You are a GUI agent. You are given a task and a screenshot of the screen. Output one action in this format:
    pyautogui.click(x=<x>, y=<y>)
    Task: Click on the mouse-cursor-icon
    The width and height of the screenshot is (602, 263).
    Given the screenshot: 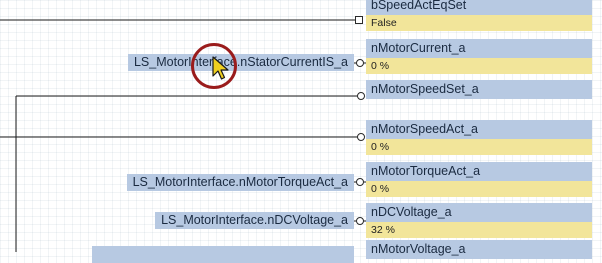 What is the action you would take?
    pyautogui.click(x=220, y=68)
    